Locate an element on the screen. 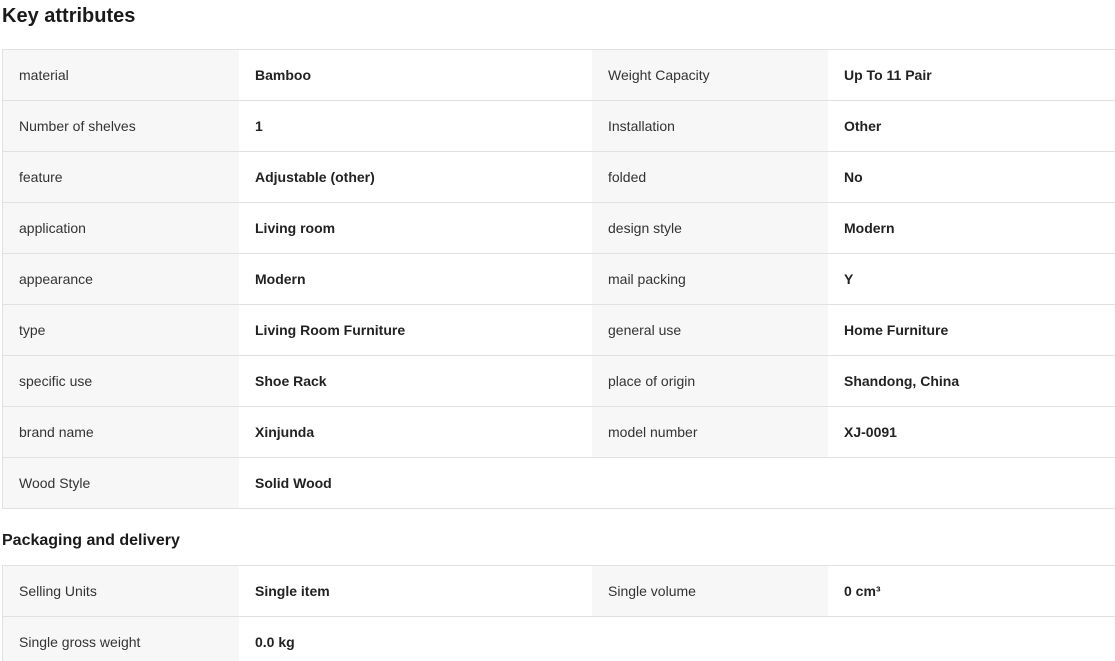 The image size is (1115, 661). attribute-label: Selling Units is located at coordinates (121, 591).